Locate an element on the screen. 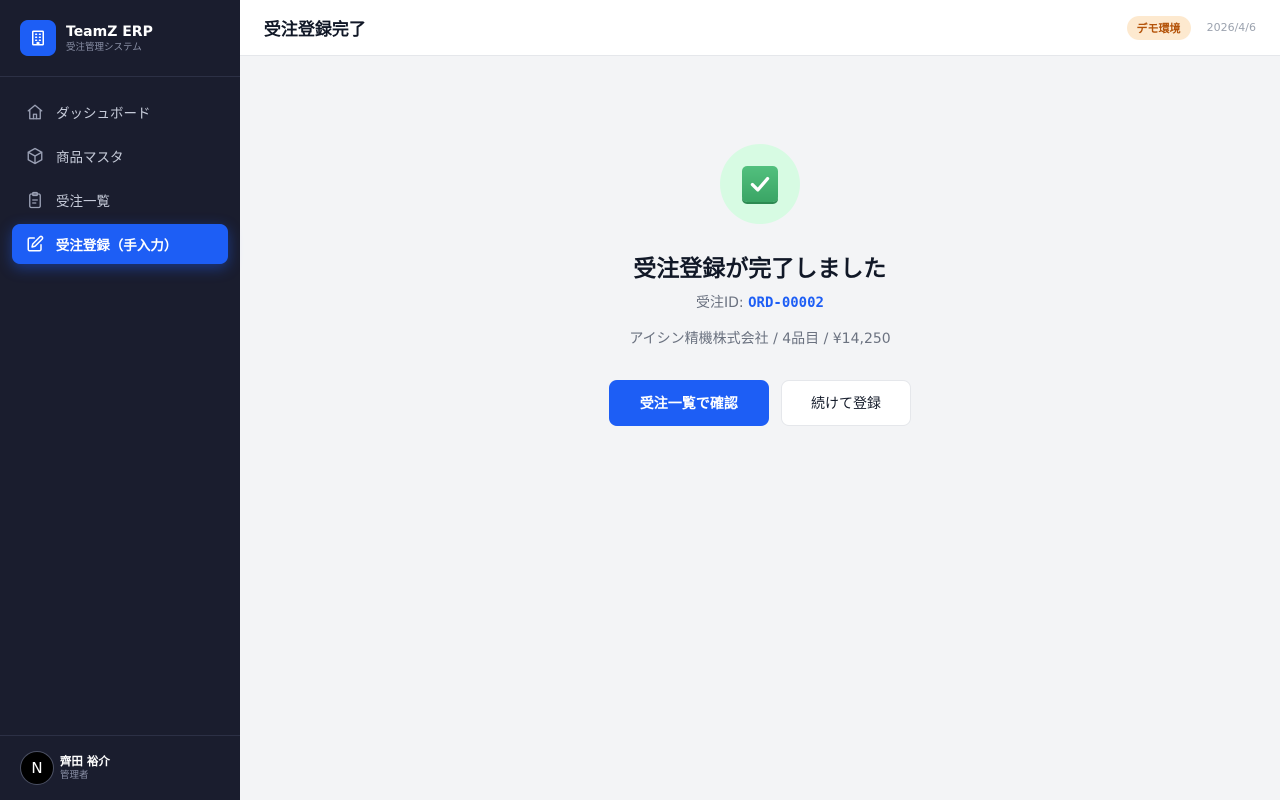 Image resolution: width=1280 pixels, height=800 pixels. edit-icon is located at coordinates (35, 244).